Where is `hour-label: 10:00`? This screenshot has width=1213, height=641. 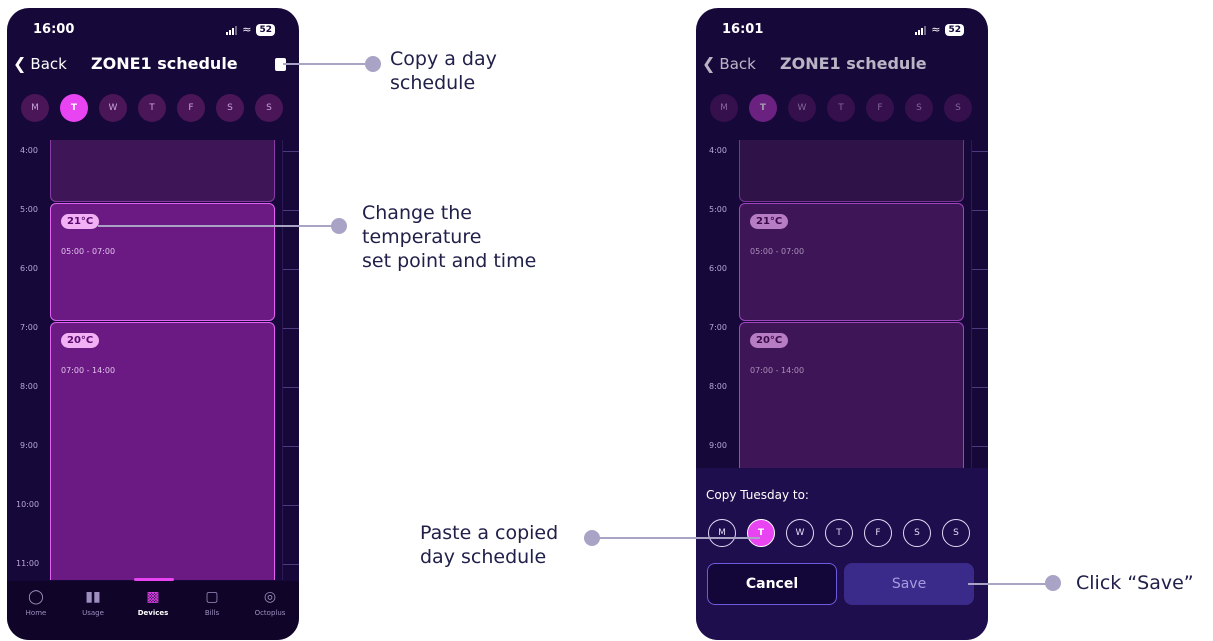 hour-label: 10:00 is located at coordinates (28, 504).